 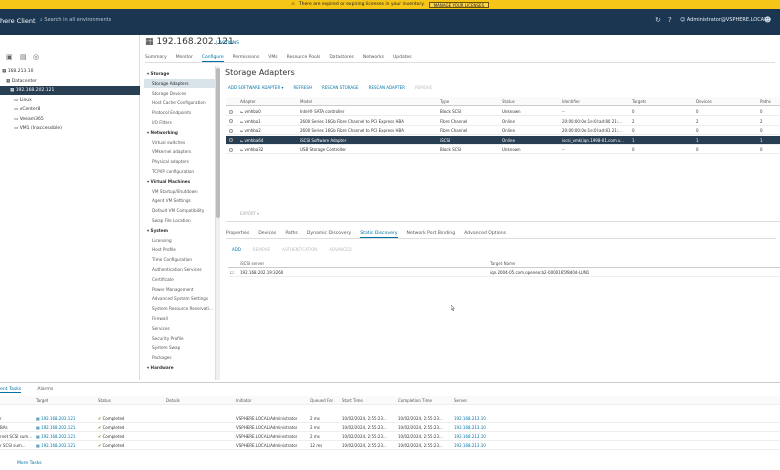 I want to click on column-header: Type, so click(x=444, y=101).